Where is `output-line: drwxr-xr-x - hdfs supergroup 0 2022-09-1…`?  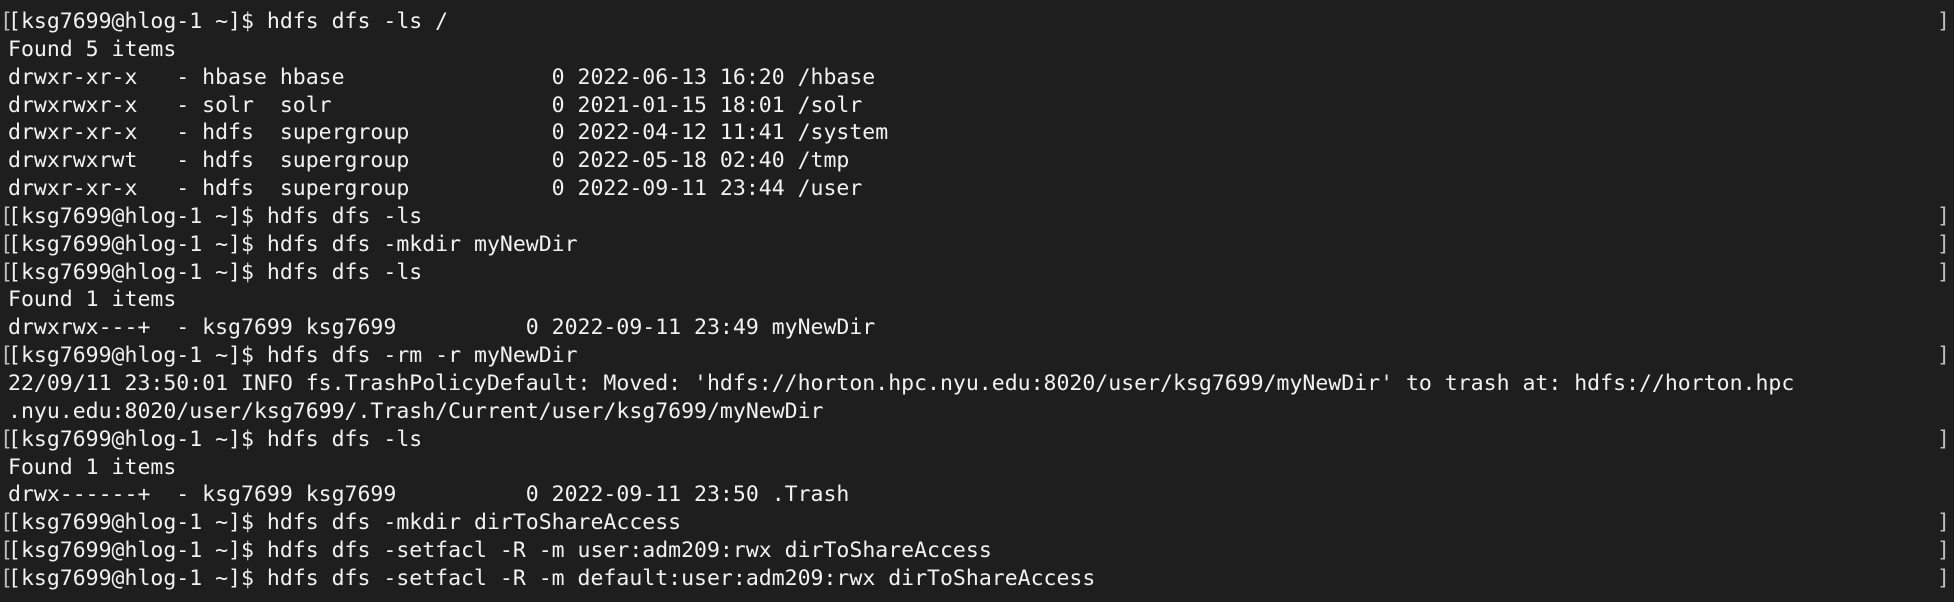 output-line: drwxr-xr-x - hdfs supergroup 0 2022-09-1… is located at coordinates (435, 189).